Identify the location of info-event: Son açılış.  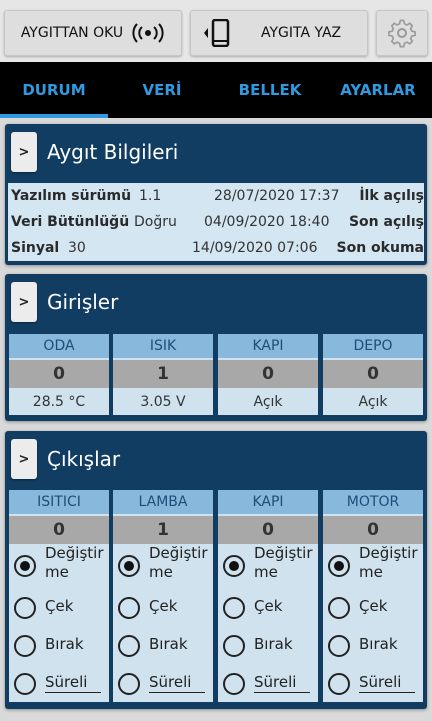
(386, 222).